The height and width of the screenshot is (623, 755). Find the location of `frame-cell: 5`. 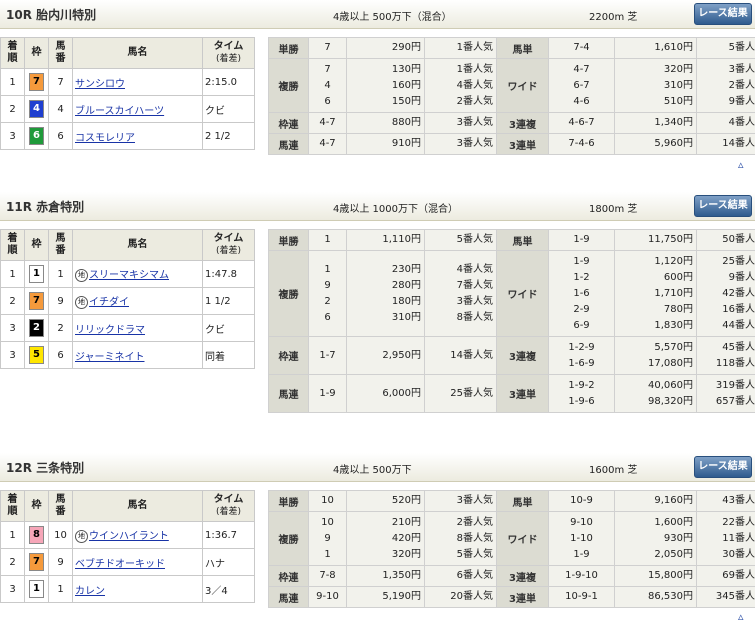

frame-cell: 5 is located at coordinates (37, 355).